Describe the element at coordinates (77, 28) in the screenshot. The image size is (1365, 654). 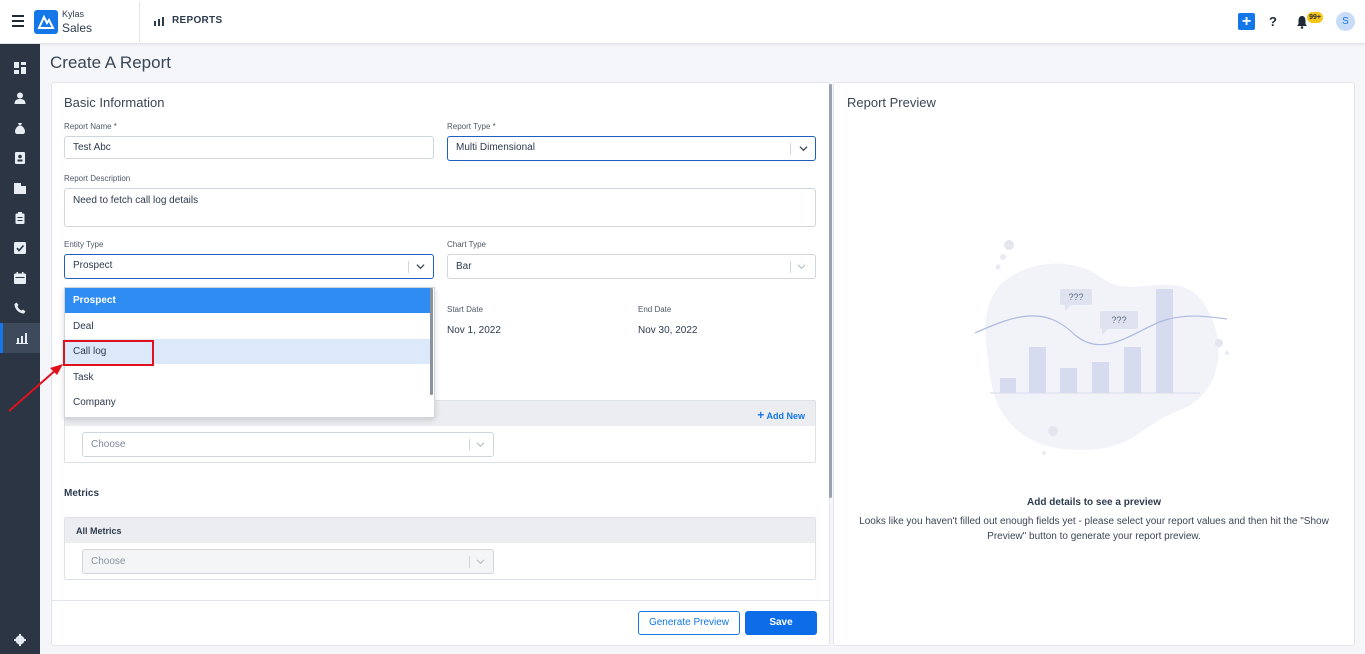
I see `brand-product: Sales` at that location.